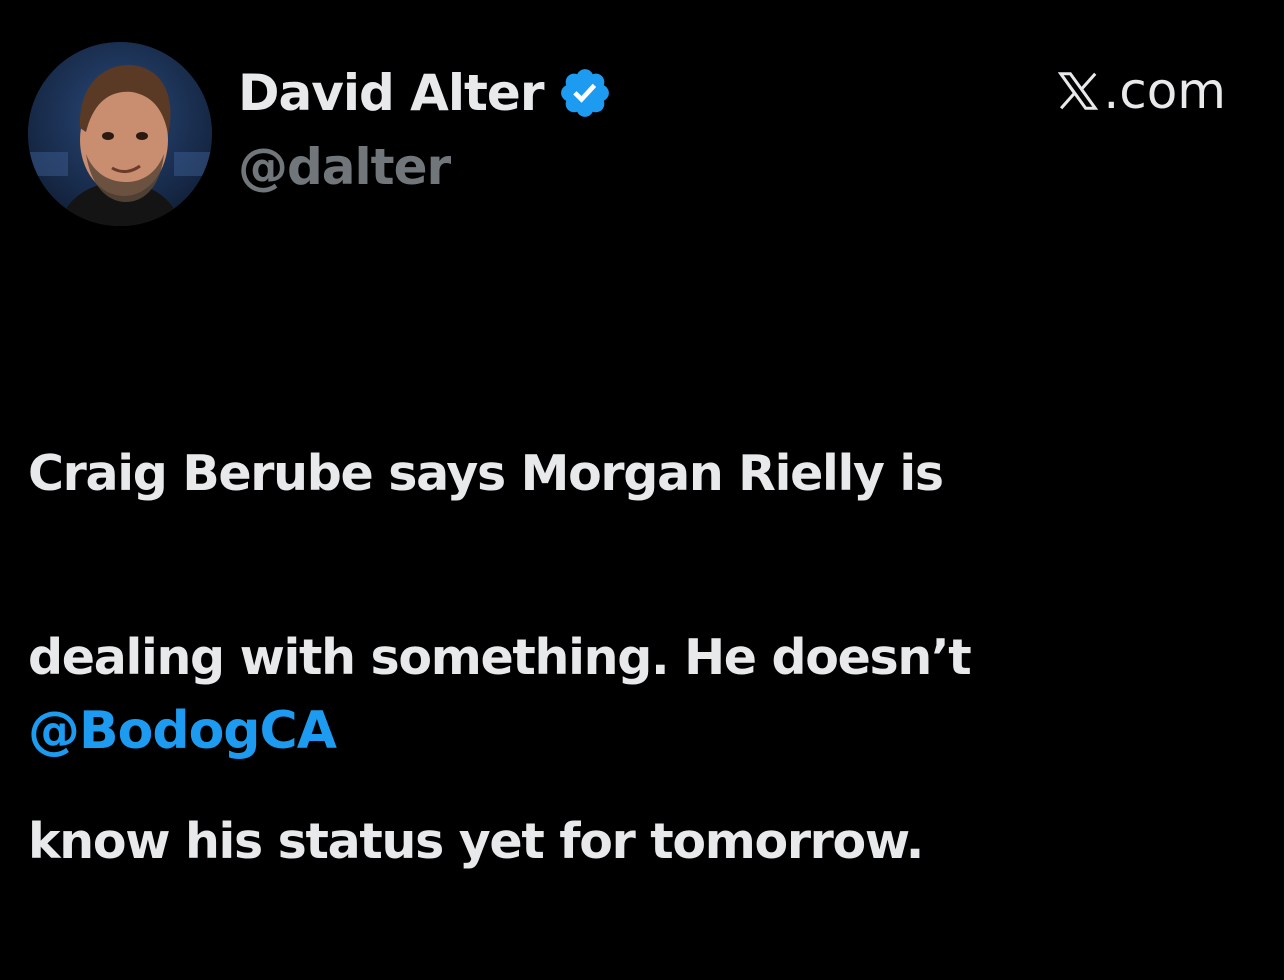  Describe the element at coordinates (585, 93) in the screenshot. I see `verified-badge-icon` at that location.